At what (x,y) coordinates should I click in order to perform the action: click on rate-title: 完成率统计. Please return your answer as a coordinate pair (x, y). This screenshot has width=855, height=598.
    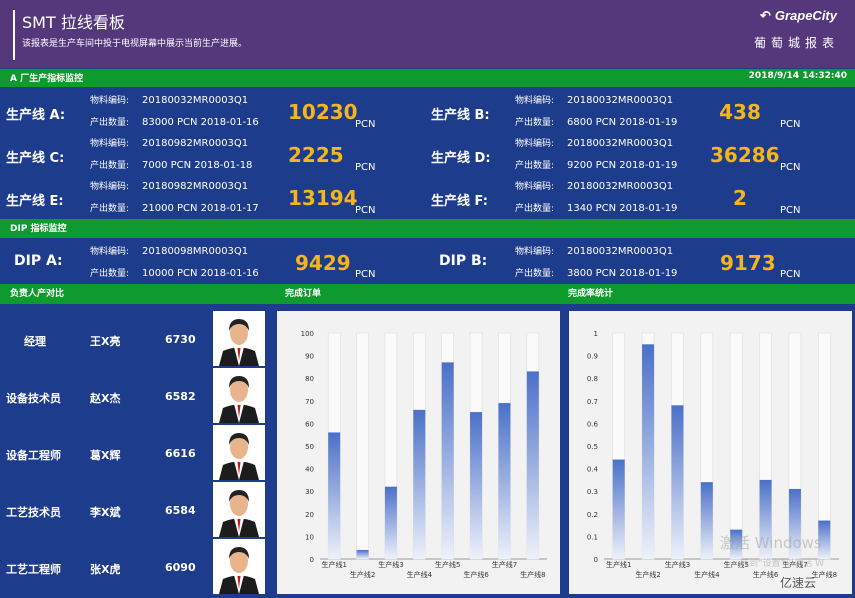
    Looking at the image, I should click on (591, 294).